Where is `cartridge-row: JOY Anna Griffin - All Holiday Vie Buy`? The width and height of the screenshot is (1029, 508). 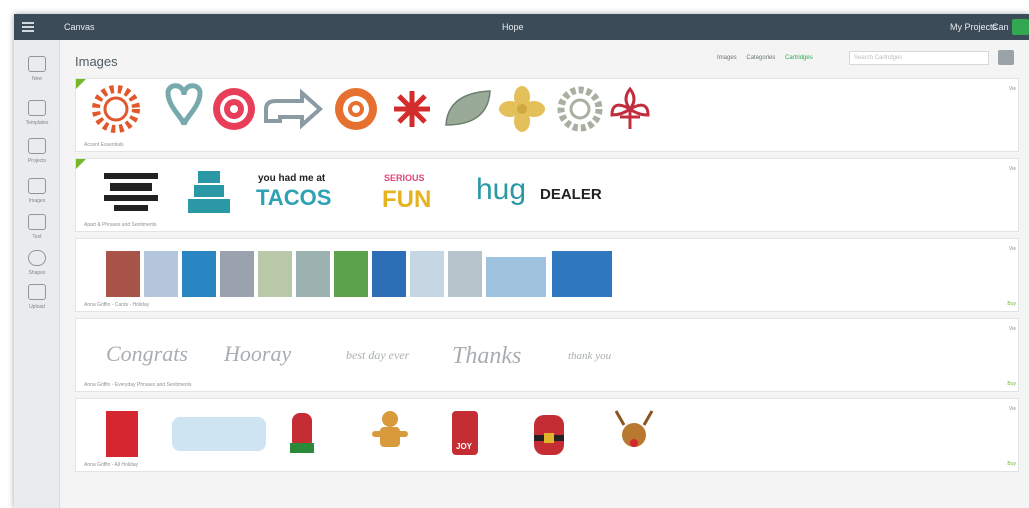 cartridge-row: JOY Anna Griffin - All Holiday Vie Buy is located at coordinates (547, 435).